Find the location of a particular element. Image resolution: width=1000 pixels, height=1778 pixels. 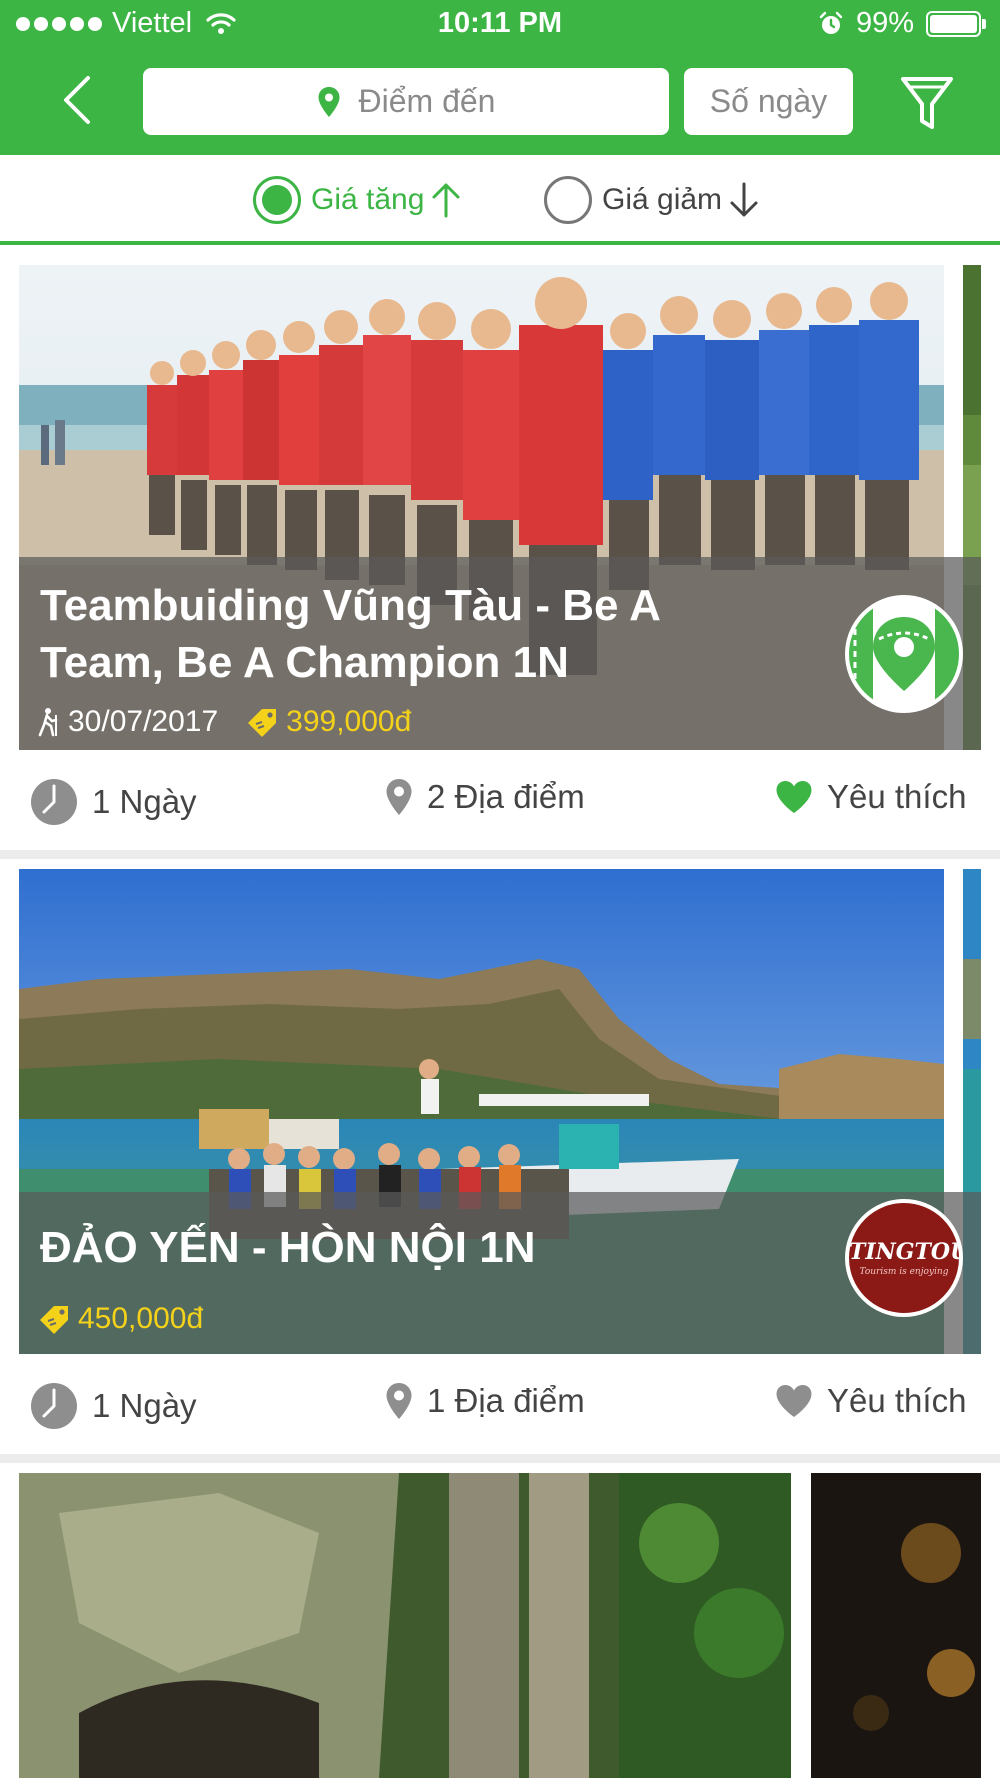

sort-desc-label: Giá giảm is located at coordinates (662, 199).